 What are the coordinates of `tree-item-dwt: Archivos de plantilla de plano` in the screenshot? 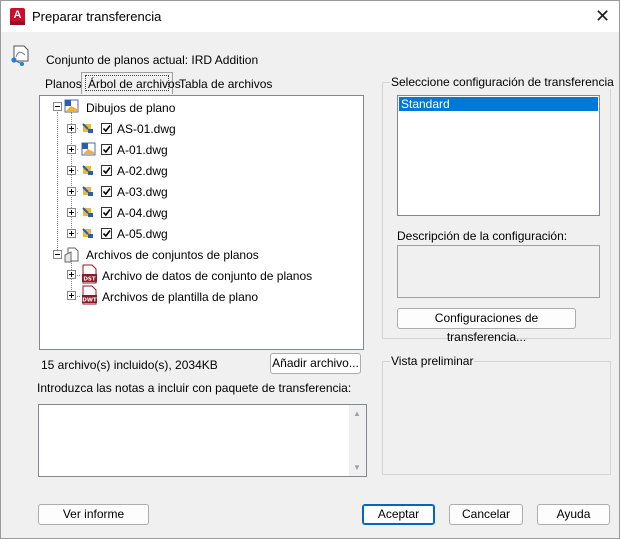 It's located at (180, 297).